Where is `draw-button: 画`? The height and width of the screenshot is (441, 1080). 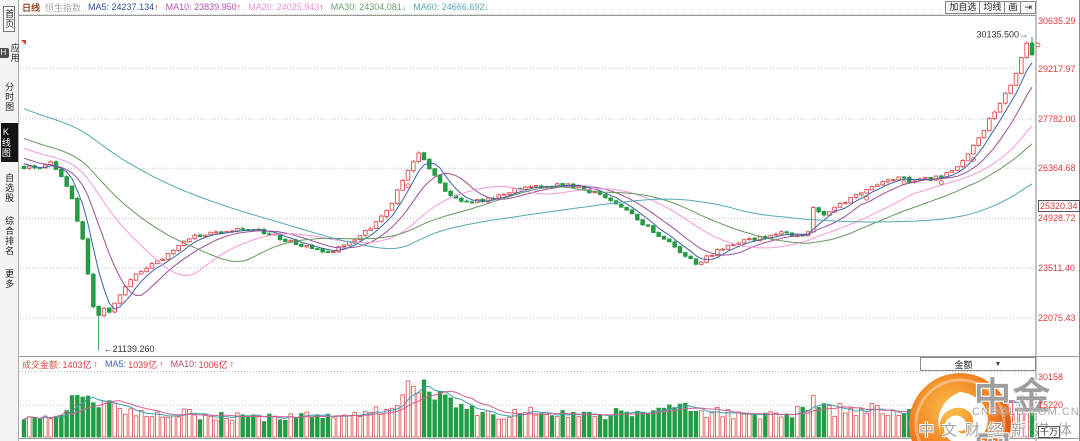 draw-button: 画 is located at coordinates (1013, 7).